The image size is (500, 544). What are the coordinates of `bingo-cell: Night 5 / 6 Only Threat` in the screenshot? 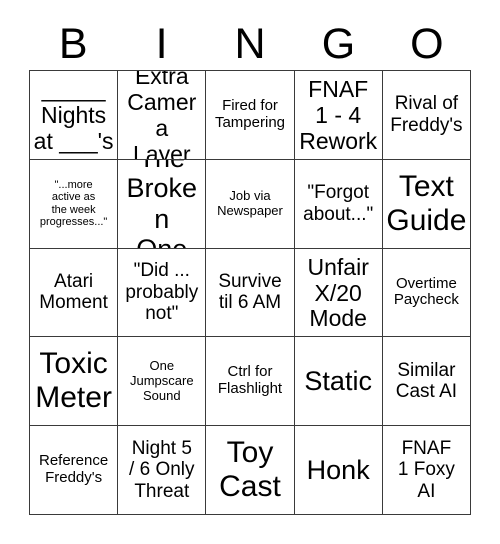 It's located at (162, 470).